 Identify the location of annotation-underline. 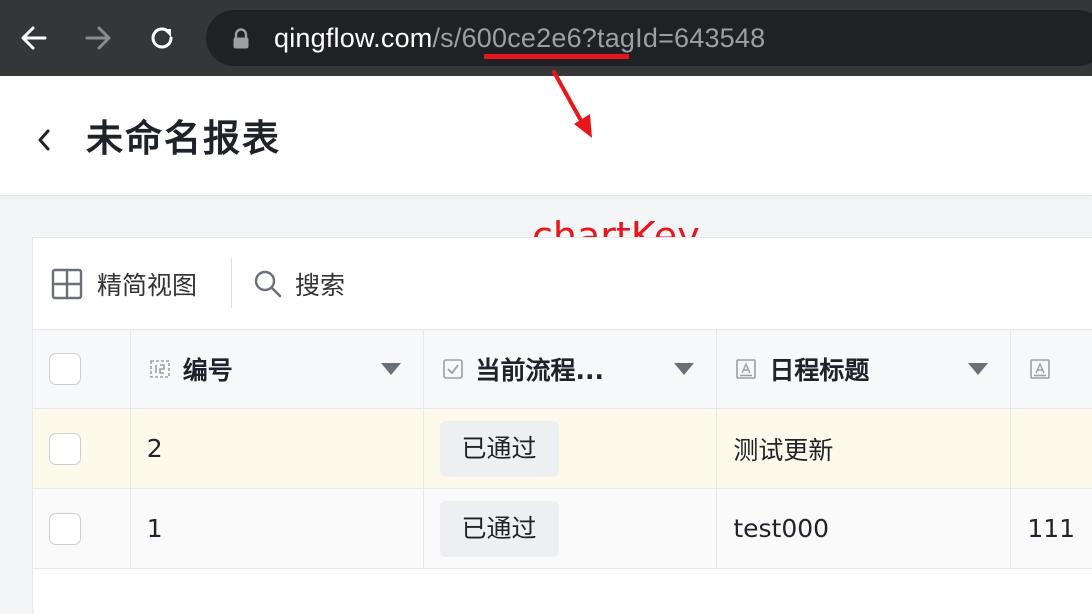
(556, 56).